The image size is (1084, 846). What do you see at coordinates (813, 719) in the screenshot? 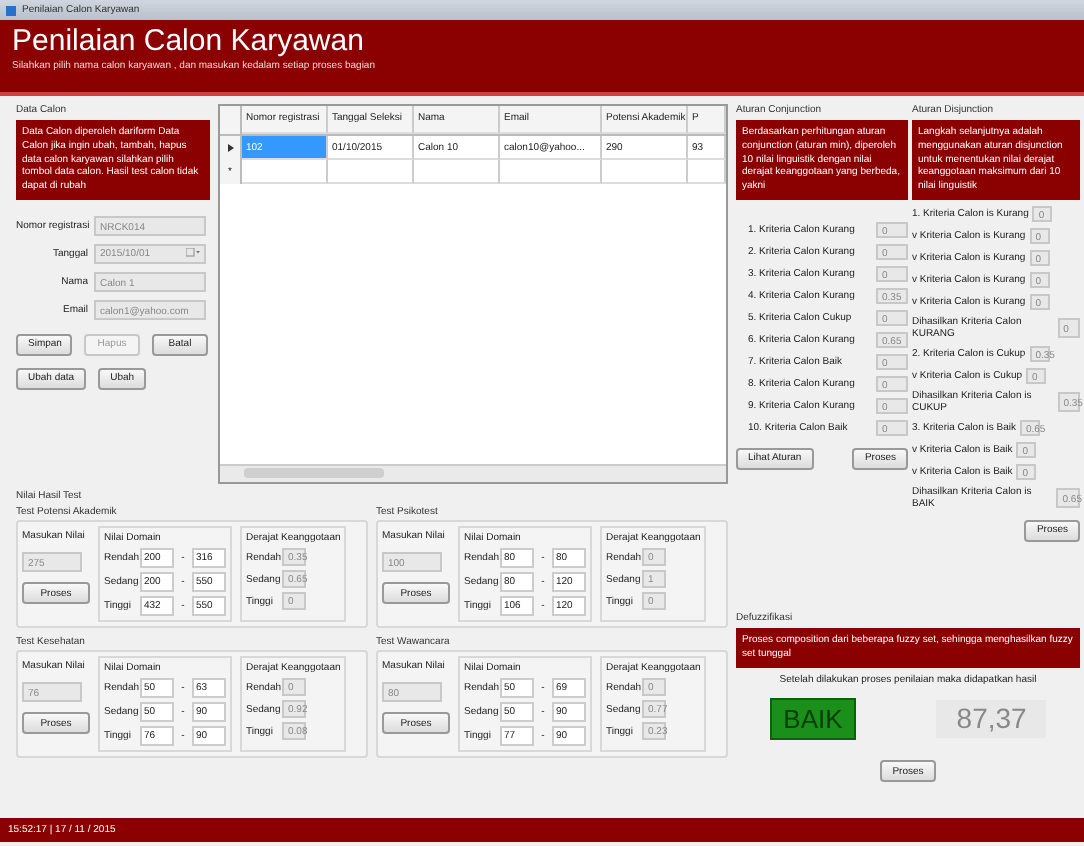
I see `result-category-label: BAIK` at bounding box center [813, 719].